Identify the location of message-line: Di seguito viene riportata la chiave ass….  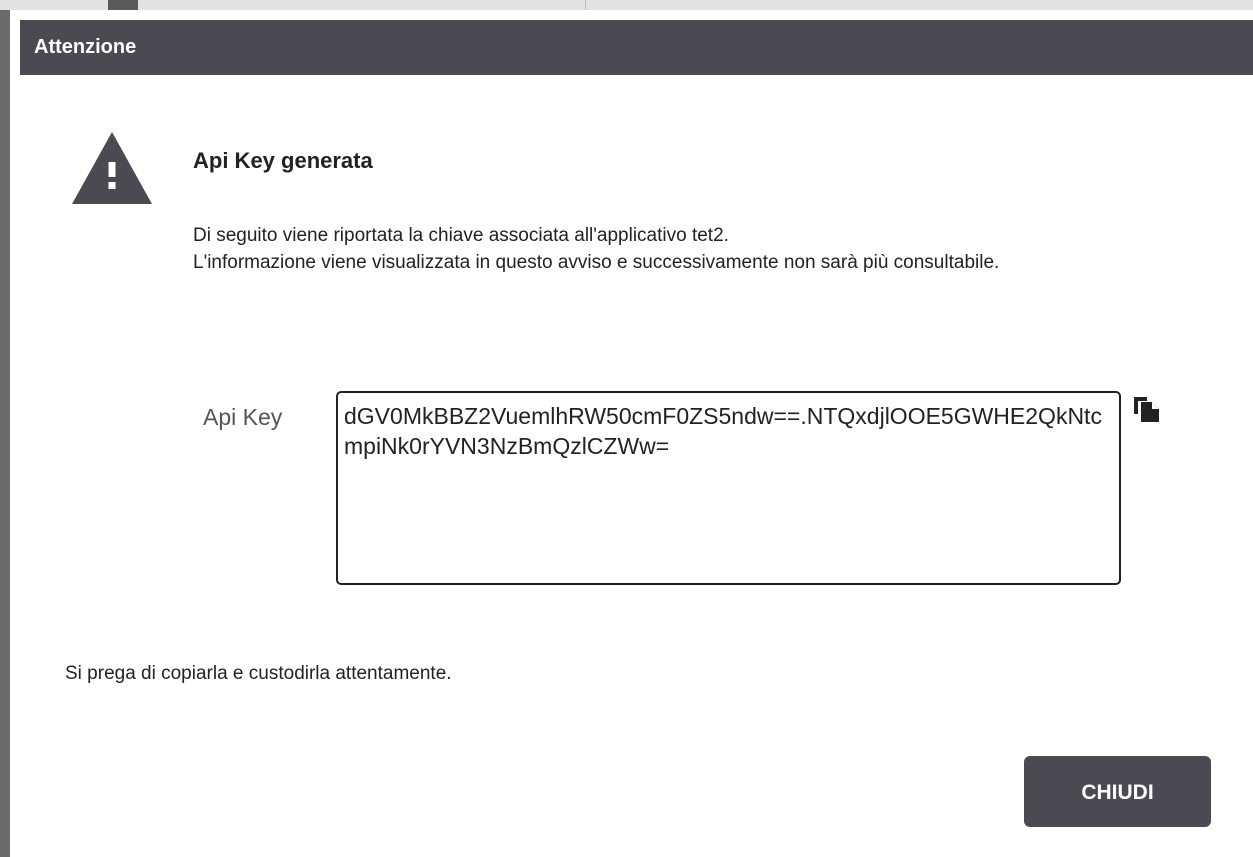
(461, 235).